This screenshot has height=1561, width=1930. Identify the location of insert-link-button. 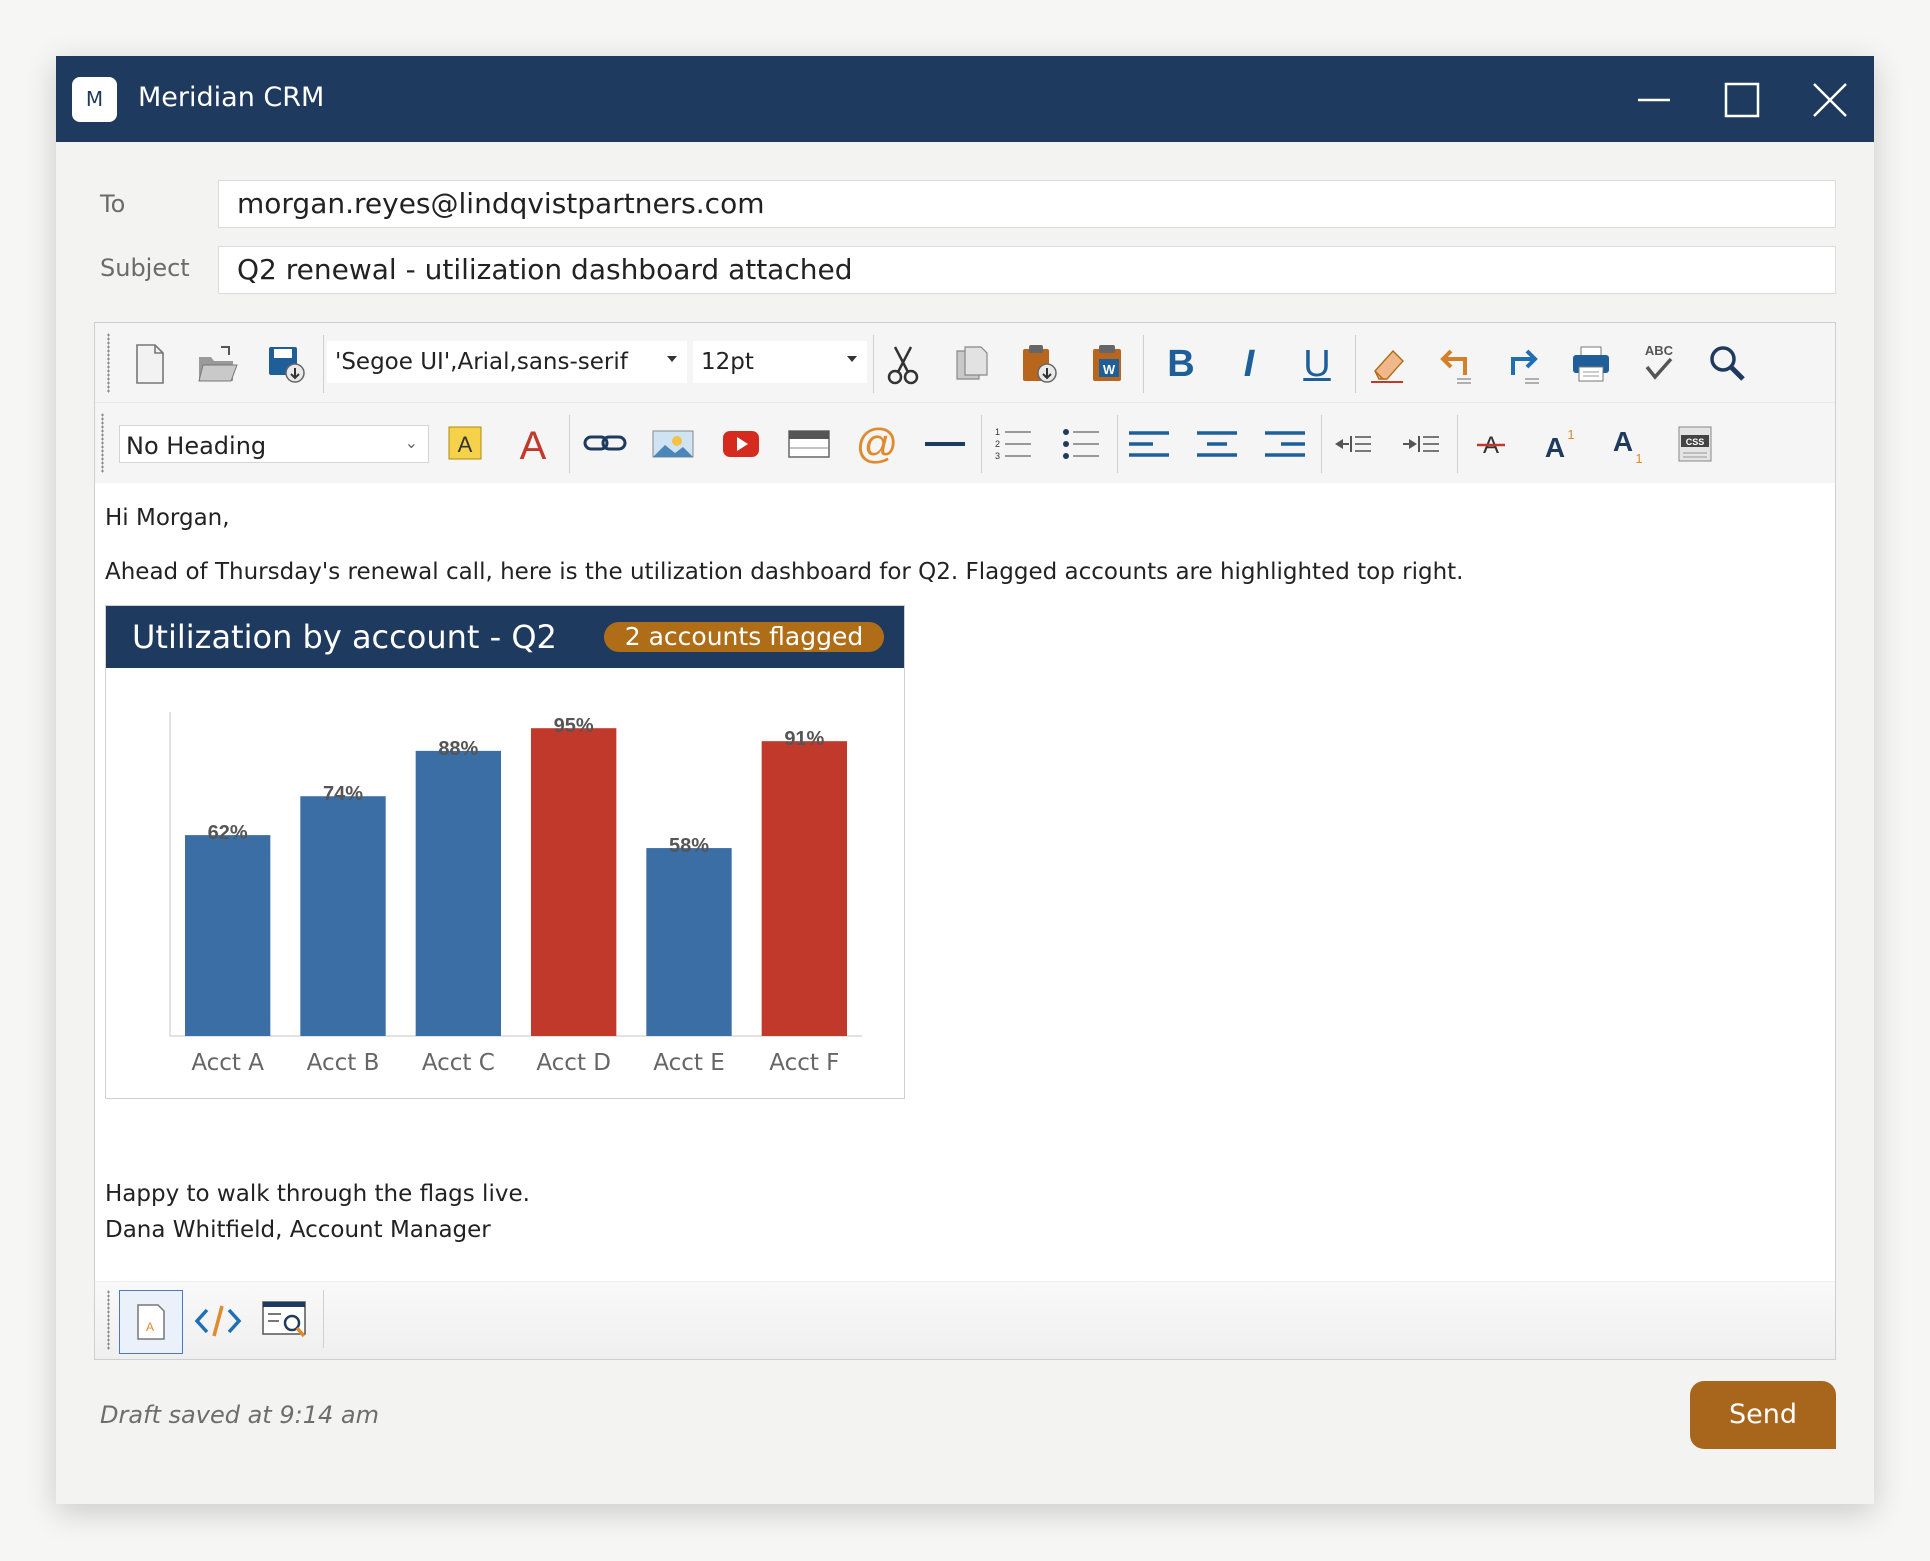
(605, 444).